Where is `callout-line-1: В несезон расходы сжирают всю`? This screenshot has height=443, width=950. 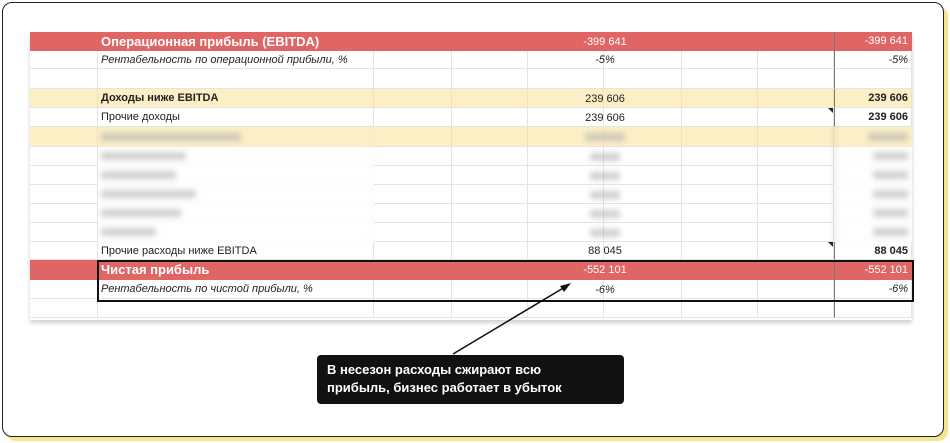
callout-line-1: В несезон расходы сжирают всю is located at coordinates (434, 369).